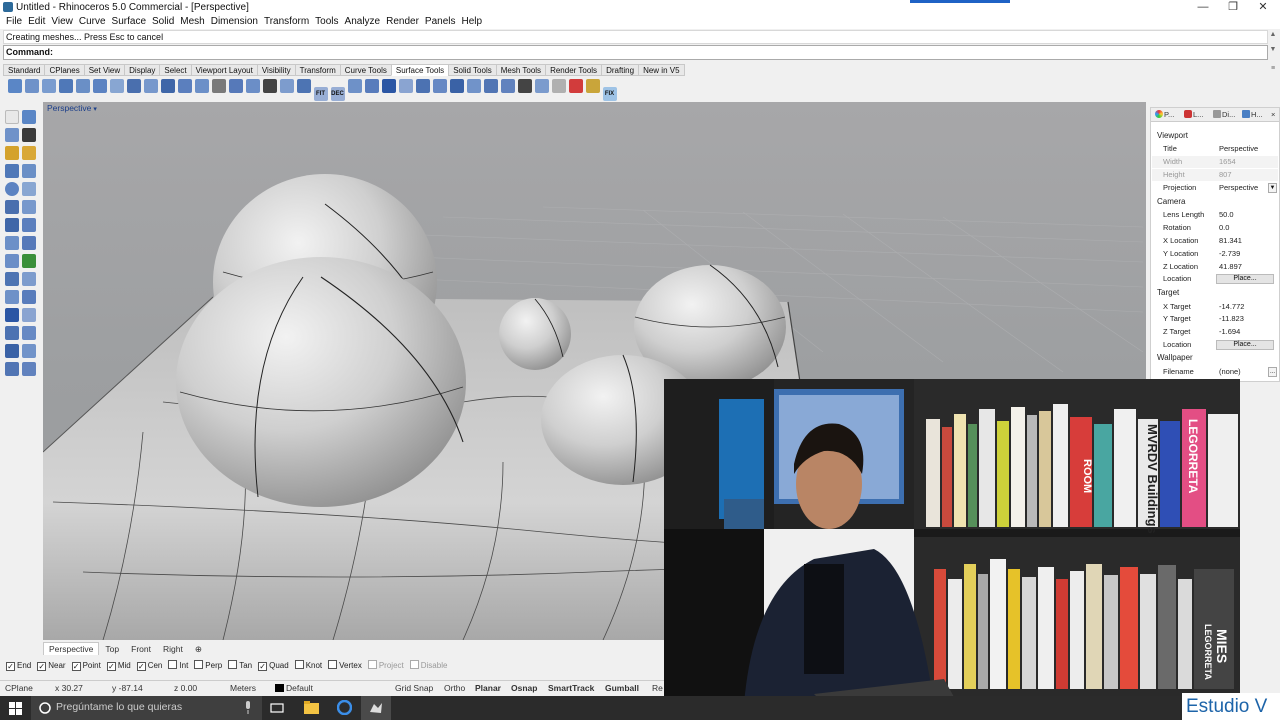 The image size is (1280, 720). What do you see at coordinates (173, 648) in the screenshot?
I see `tab-right: Right` at bounding box center [173, 648].